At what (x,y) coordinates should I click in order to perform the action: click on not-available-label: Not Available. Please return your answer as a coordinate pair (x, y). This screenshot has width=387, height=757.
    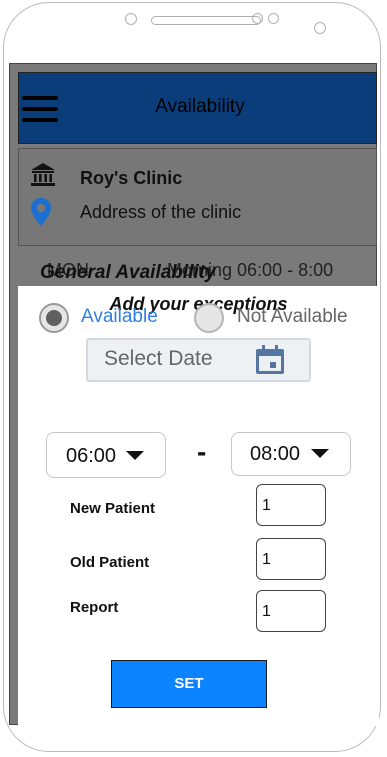
    Looking at the image, I should click on (292, 317).